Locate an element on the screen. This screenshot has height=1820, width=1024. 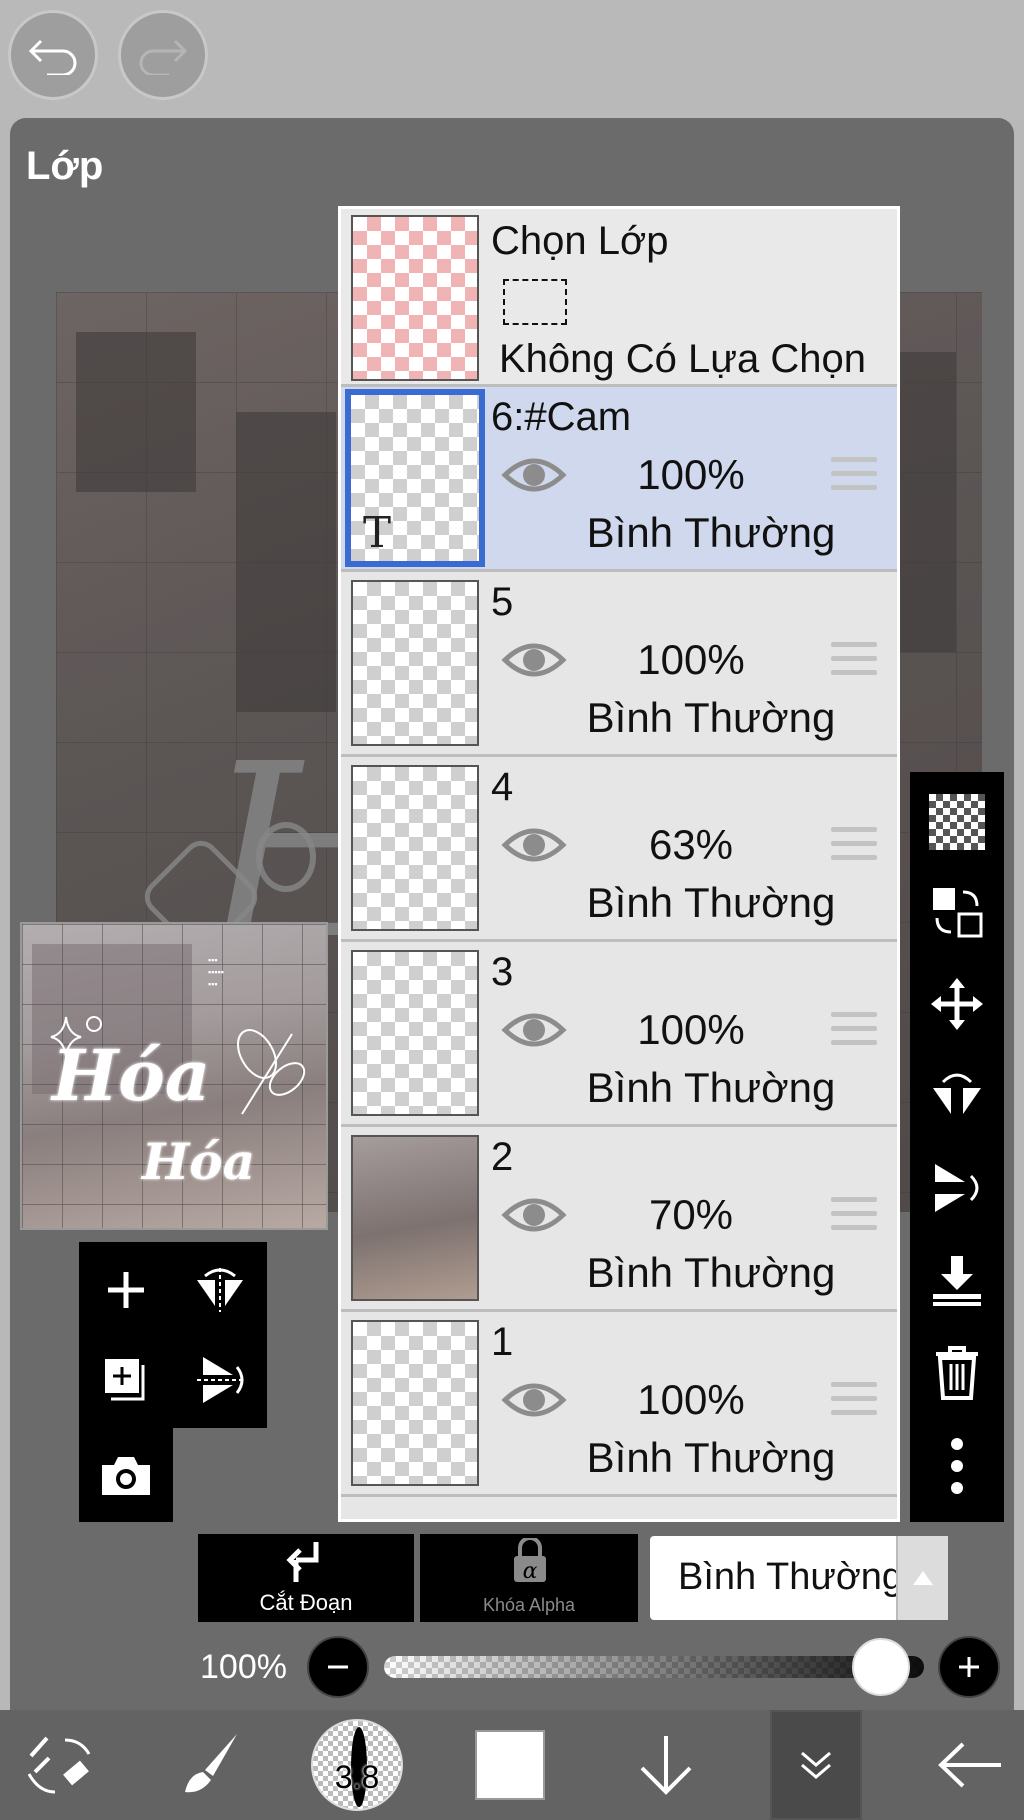
layer-row: 2 70% Bình Thường is located at coordinates (619, 1219).